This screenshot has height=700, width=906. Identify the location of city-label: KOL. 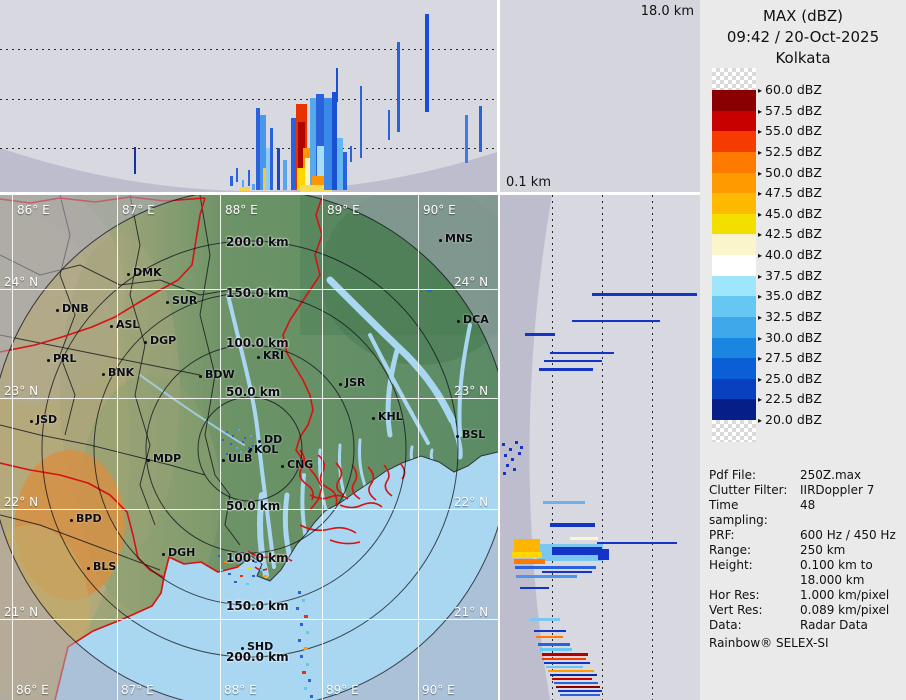
(266, 449).